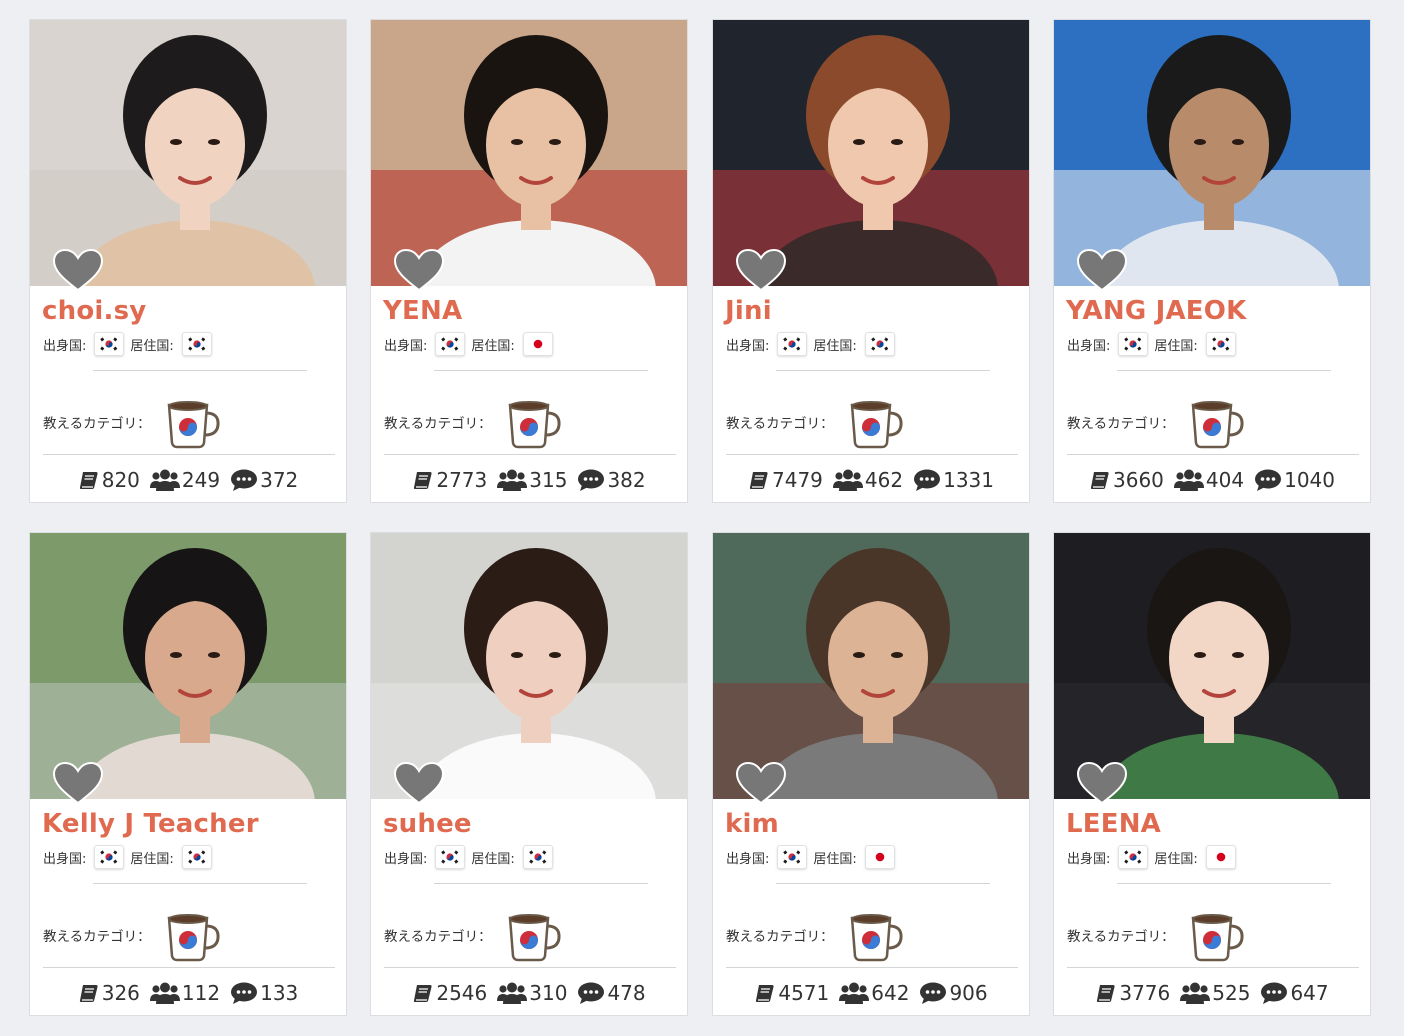 The image size is (1404, 1036). I want to click on reviews-stat: 906, so click(953, 993).